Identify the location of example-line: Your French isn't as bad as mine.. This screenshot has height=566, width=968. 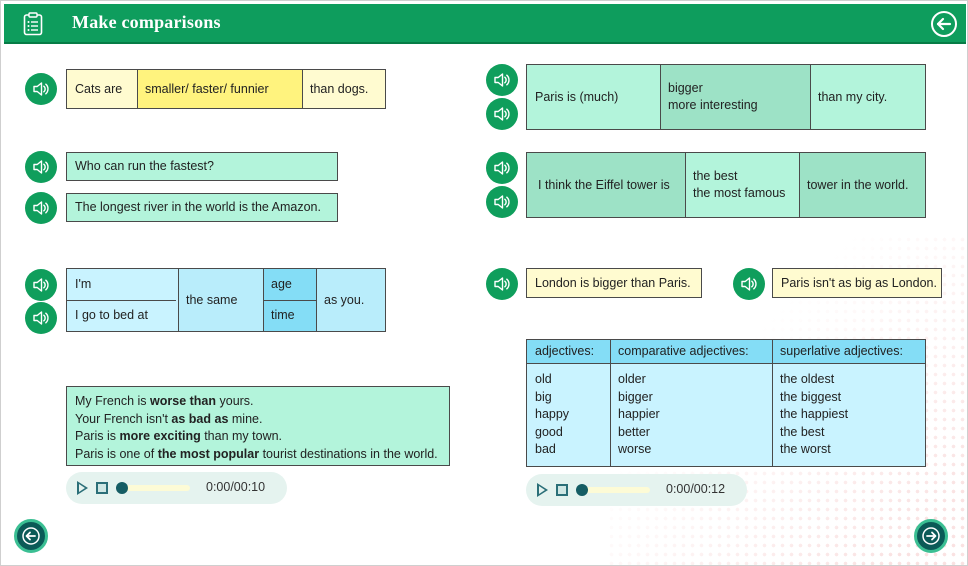
(169, 418).